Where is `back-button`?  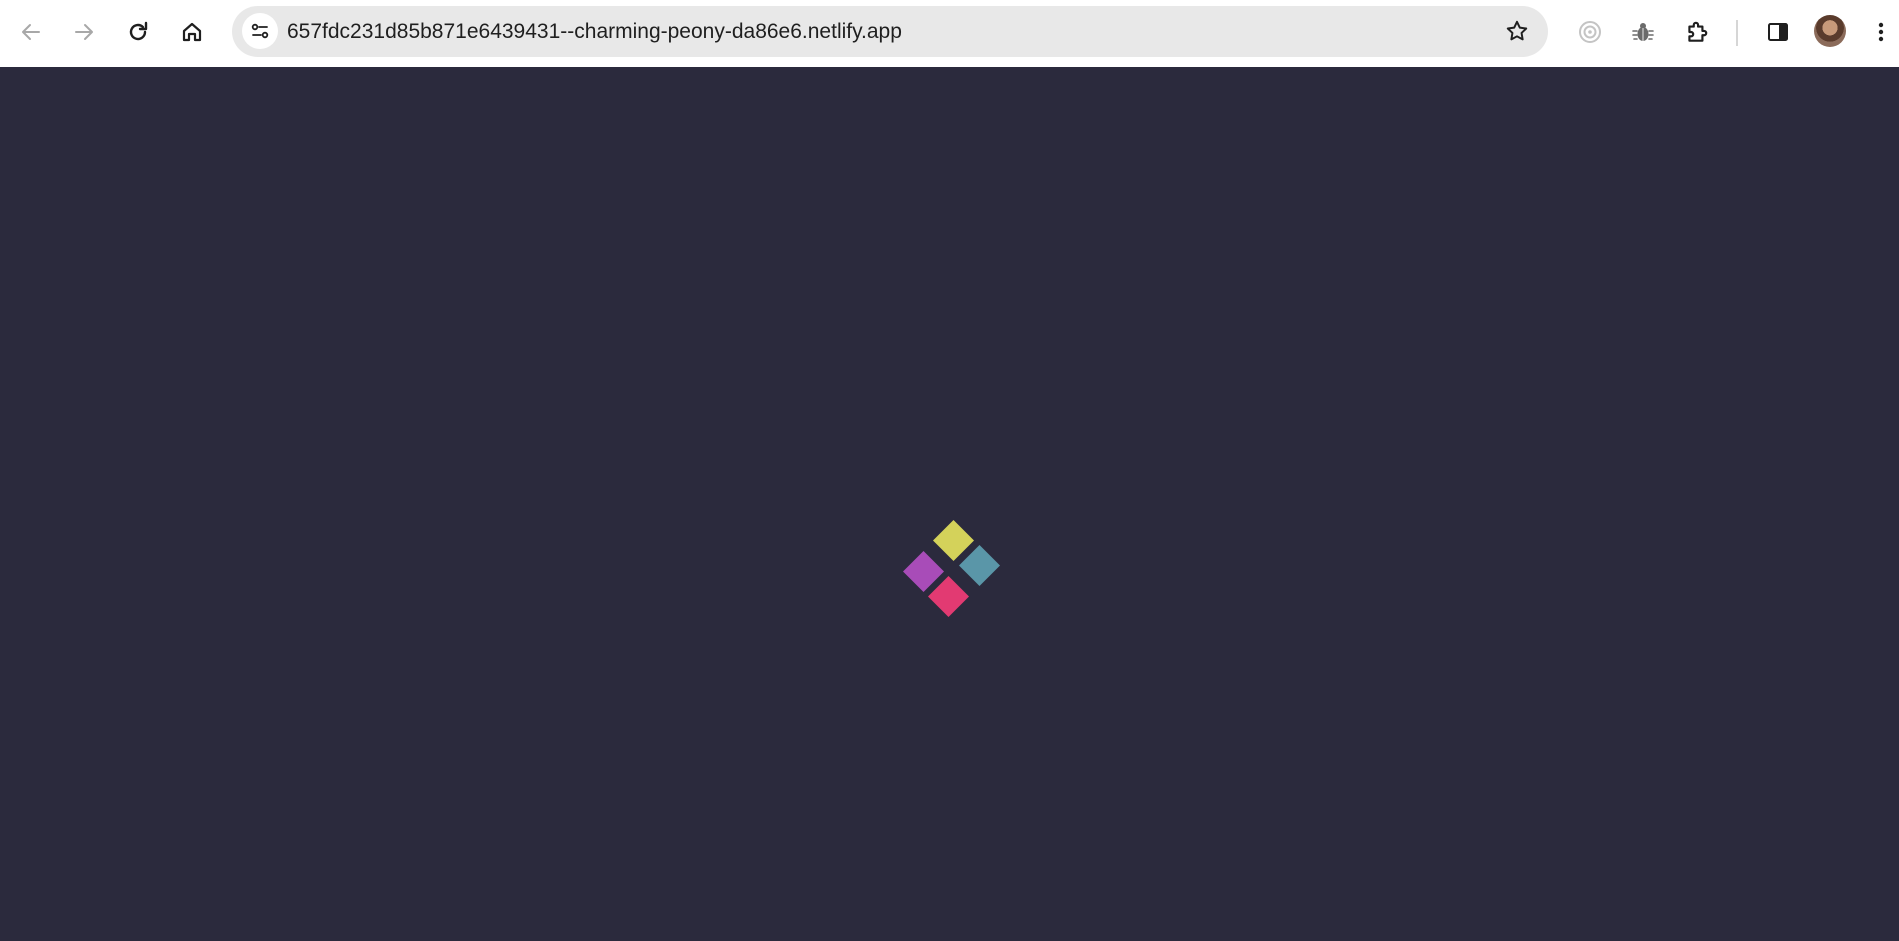 back-button is located at coordinates (31, 32).